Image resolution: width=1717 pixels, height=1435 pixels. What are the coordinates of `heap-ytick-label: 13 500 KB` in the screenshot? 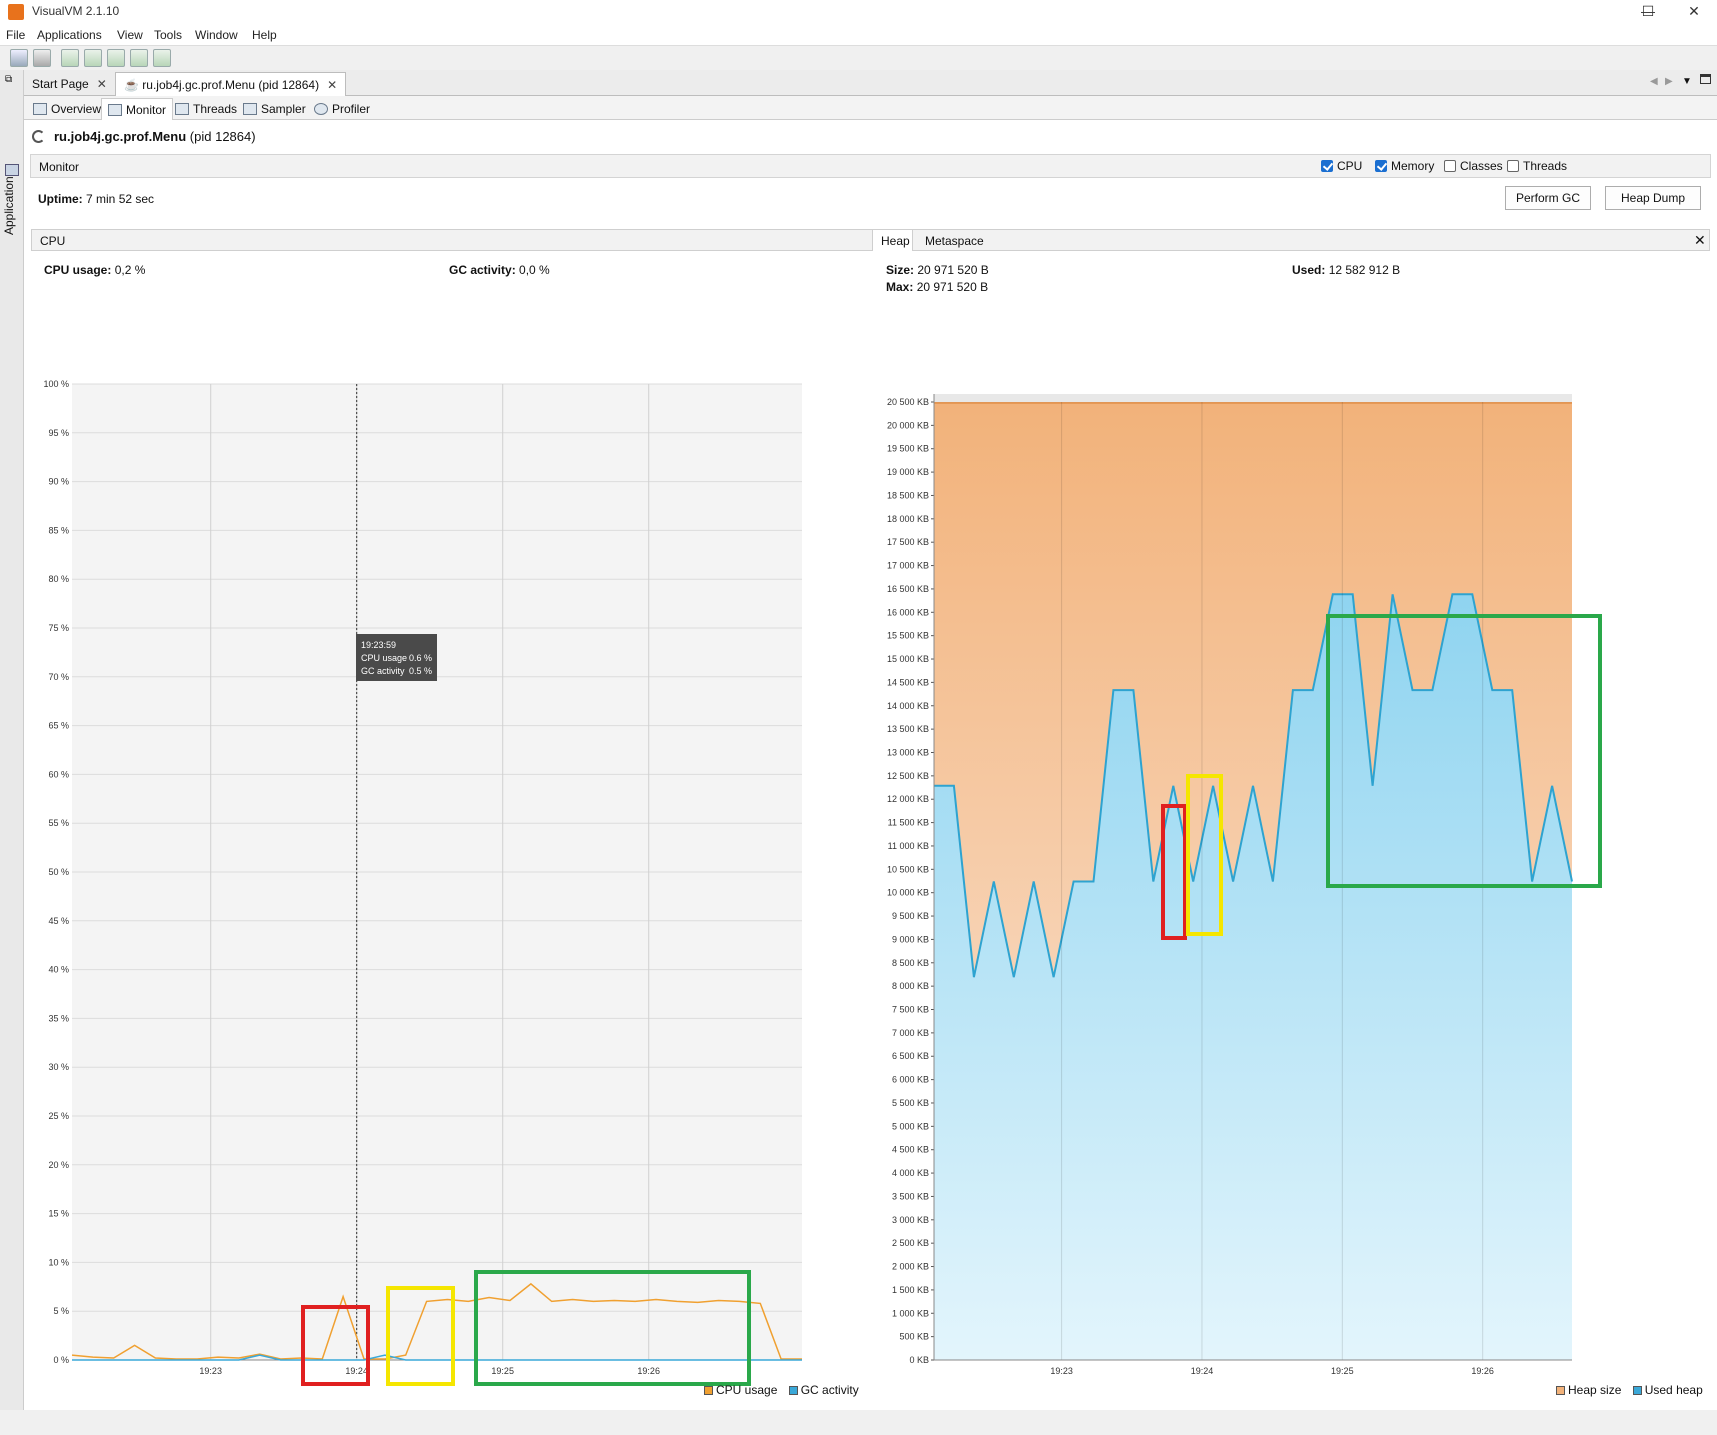 It's located at (908, 729).